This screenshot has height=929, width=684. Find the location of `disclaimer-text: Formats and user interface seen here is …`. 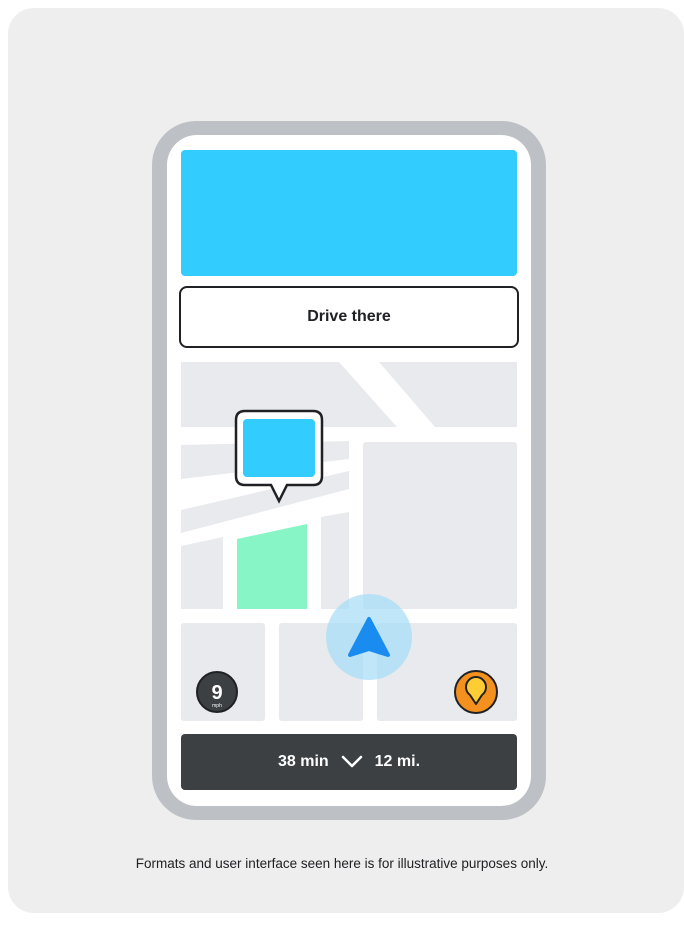

disclaimer-text: Formats and user interface seen here is … is located at coordinates (342, 863).